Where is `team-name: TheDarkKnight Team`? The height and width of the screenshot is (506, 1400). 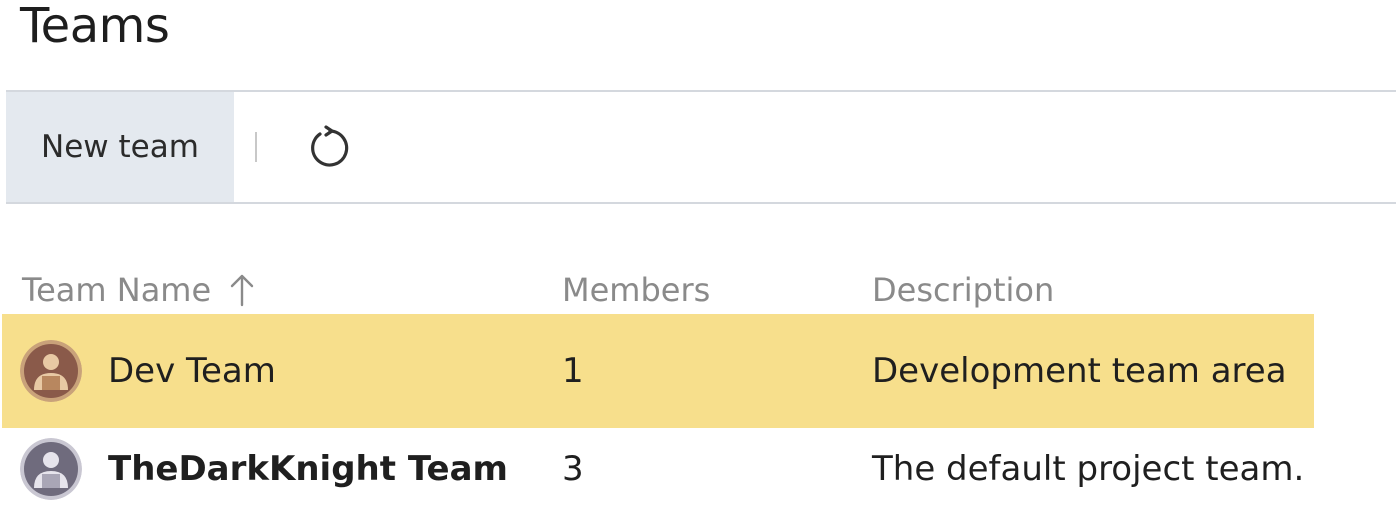
team-name: TheDarkKnight Team is located at coordinates (308, 469).